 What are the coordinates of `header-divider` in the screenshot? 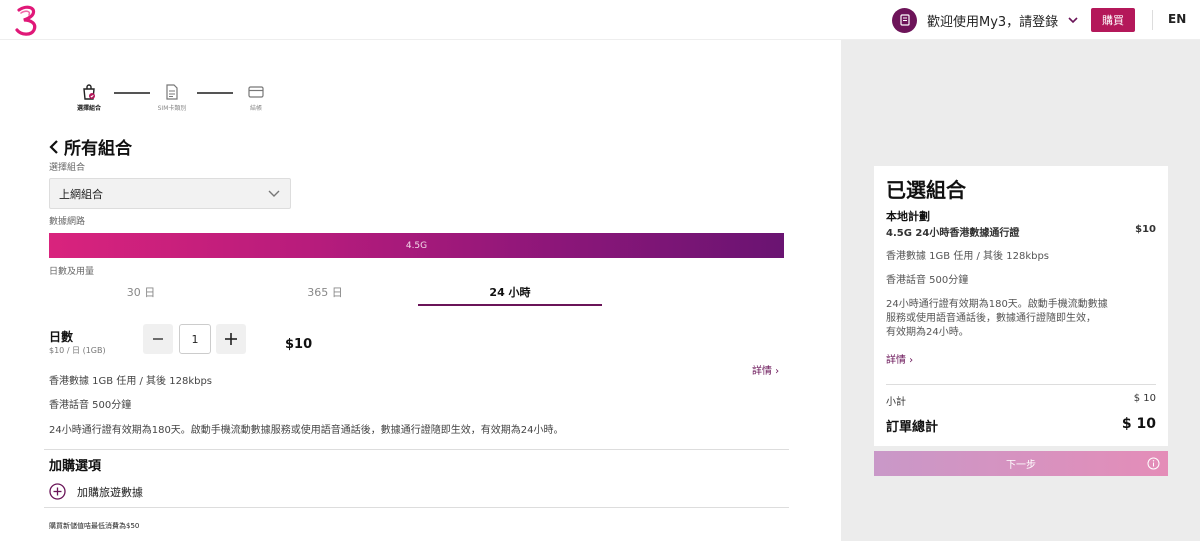 It's located at (1152, 20).